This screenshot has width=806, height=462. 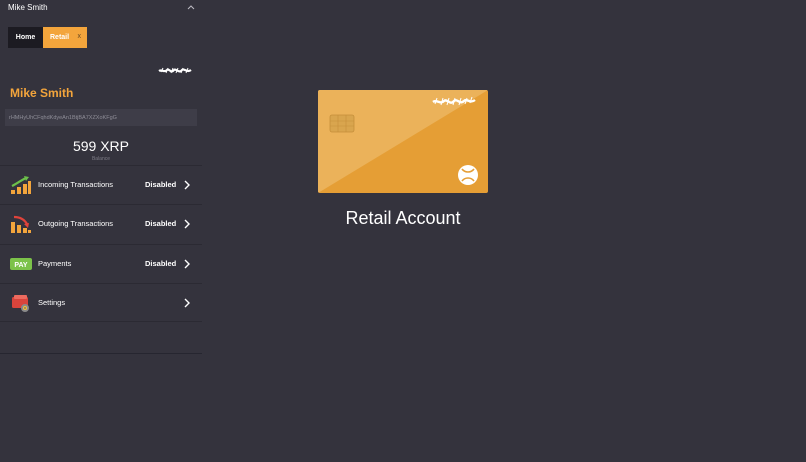 What do you see at coordinates (76, 224) in the screenshot?
I see `menu-label-outgoing: Outgoing Transactions` at bounding box center [76, 224].